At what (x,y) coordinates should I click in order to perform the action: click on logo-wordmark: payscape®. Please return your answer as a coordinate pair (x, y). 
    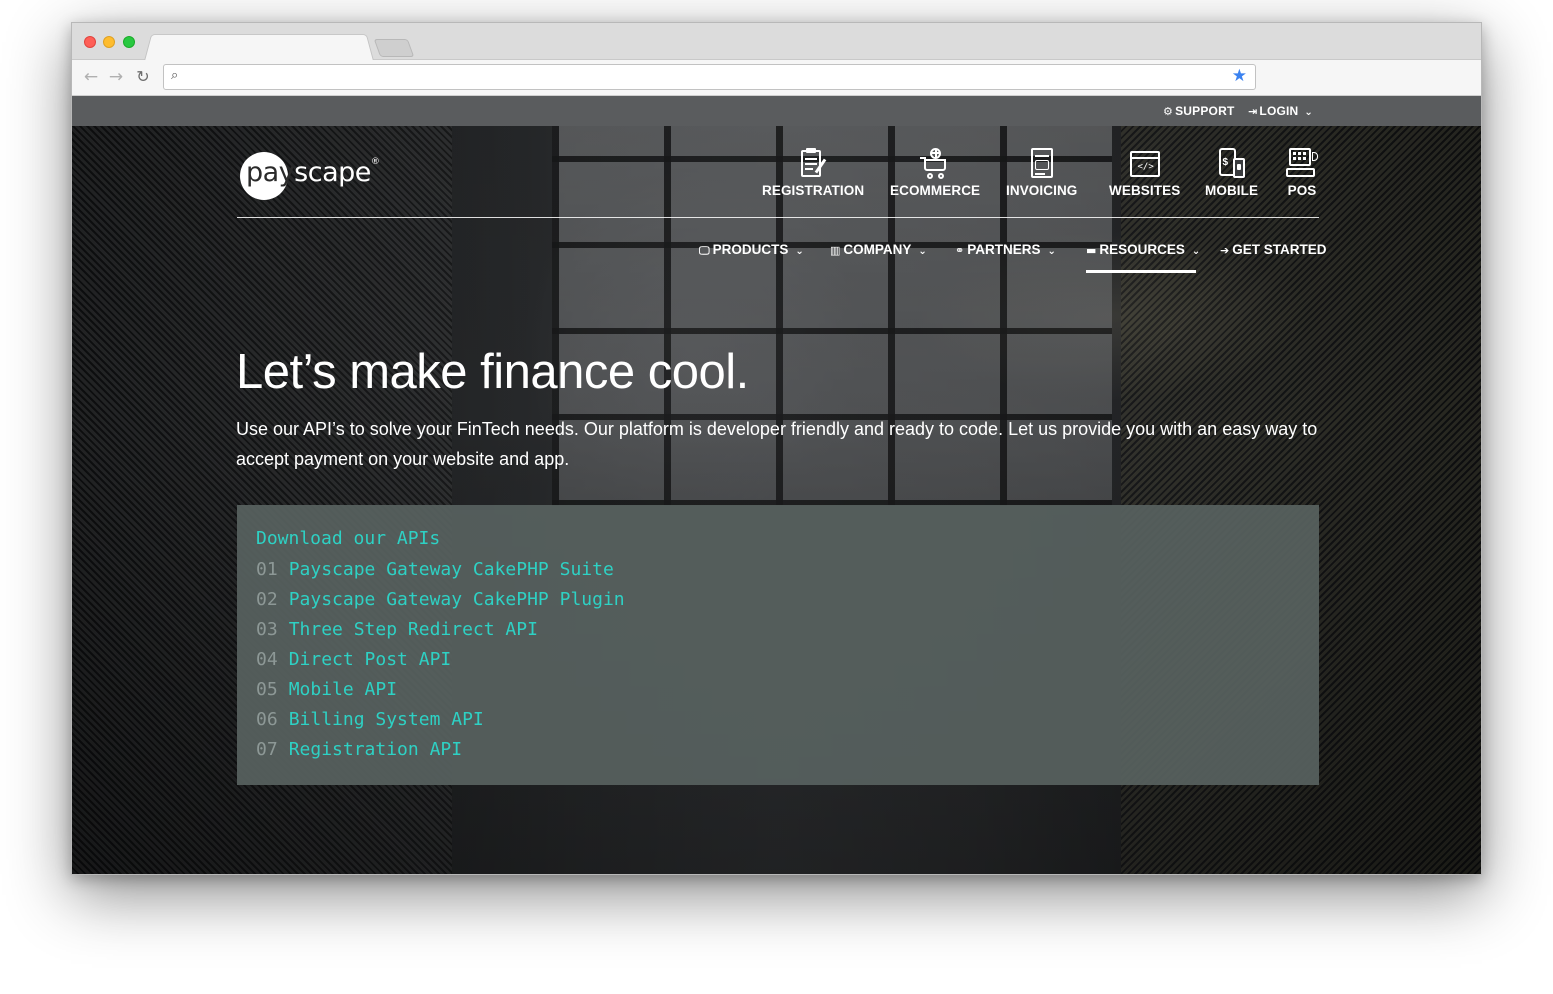
    Looking at the image, I should click on (313, 172).